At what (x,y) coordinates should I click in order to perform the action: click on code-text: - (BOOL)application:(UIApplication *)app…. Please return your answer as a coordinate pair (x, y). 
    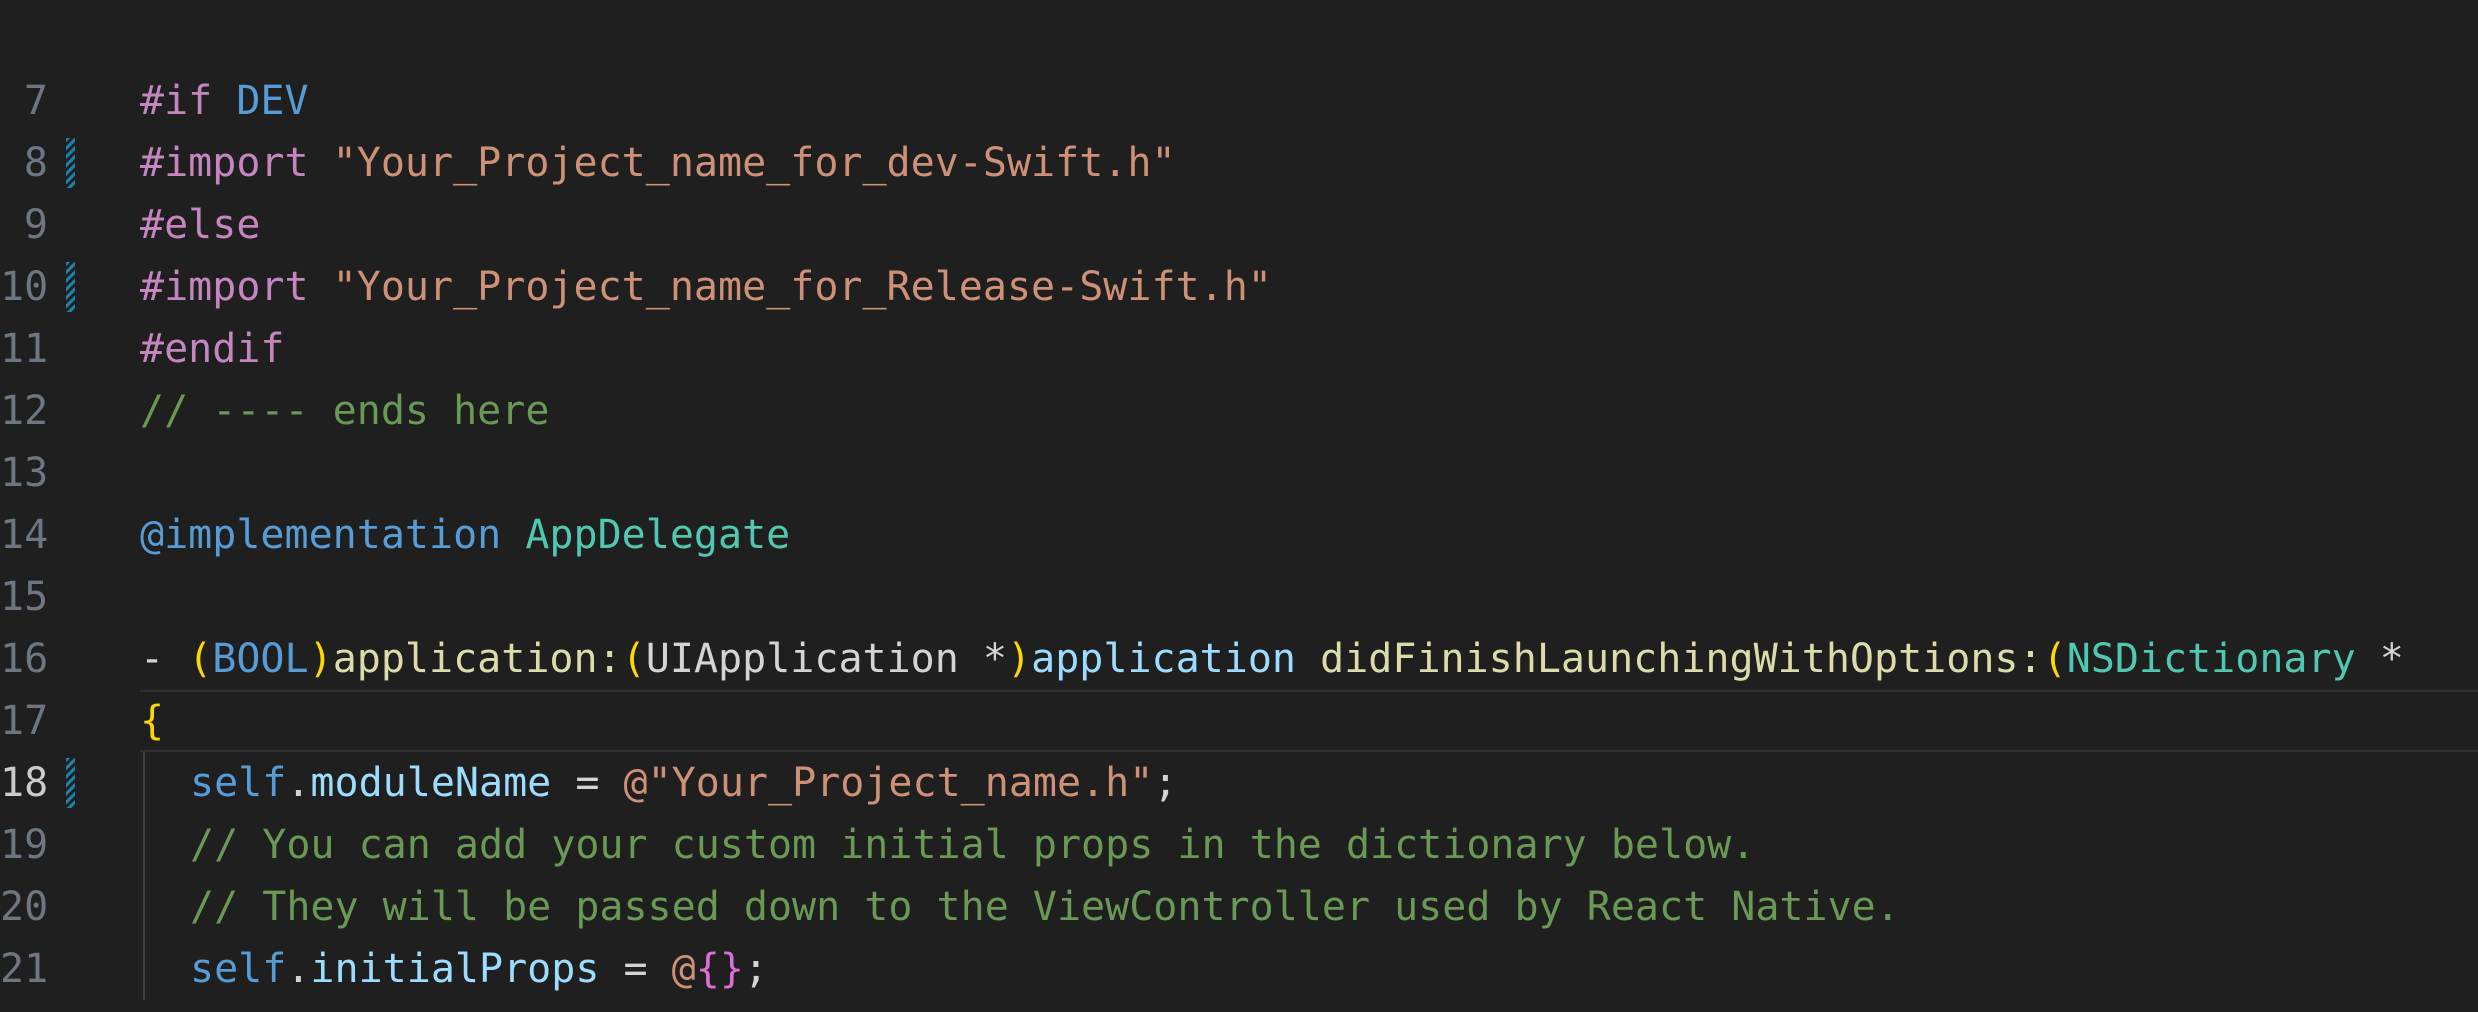
    Looking at the image, I should click on (1272, 659).